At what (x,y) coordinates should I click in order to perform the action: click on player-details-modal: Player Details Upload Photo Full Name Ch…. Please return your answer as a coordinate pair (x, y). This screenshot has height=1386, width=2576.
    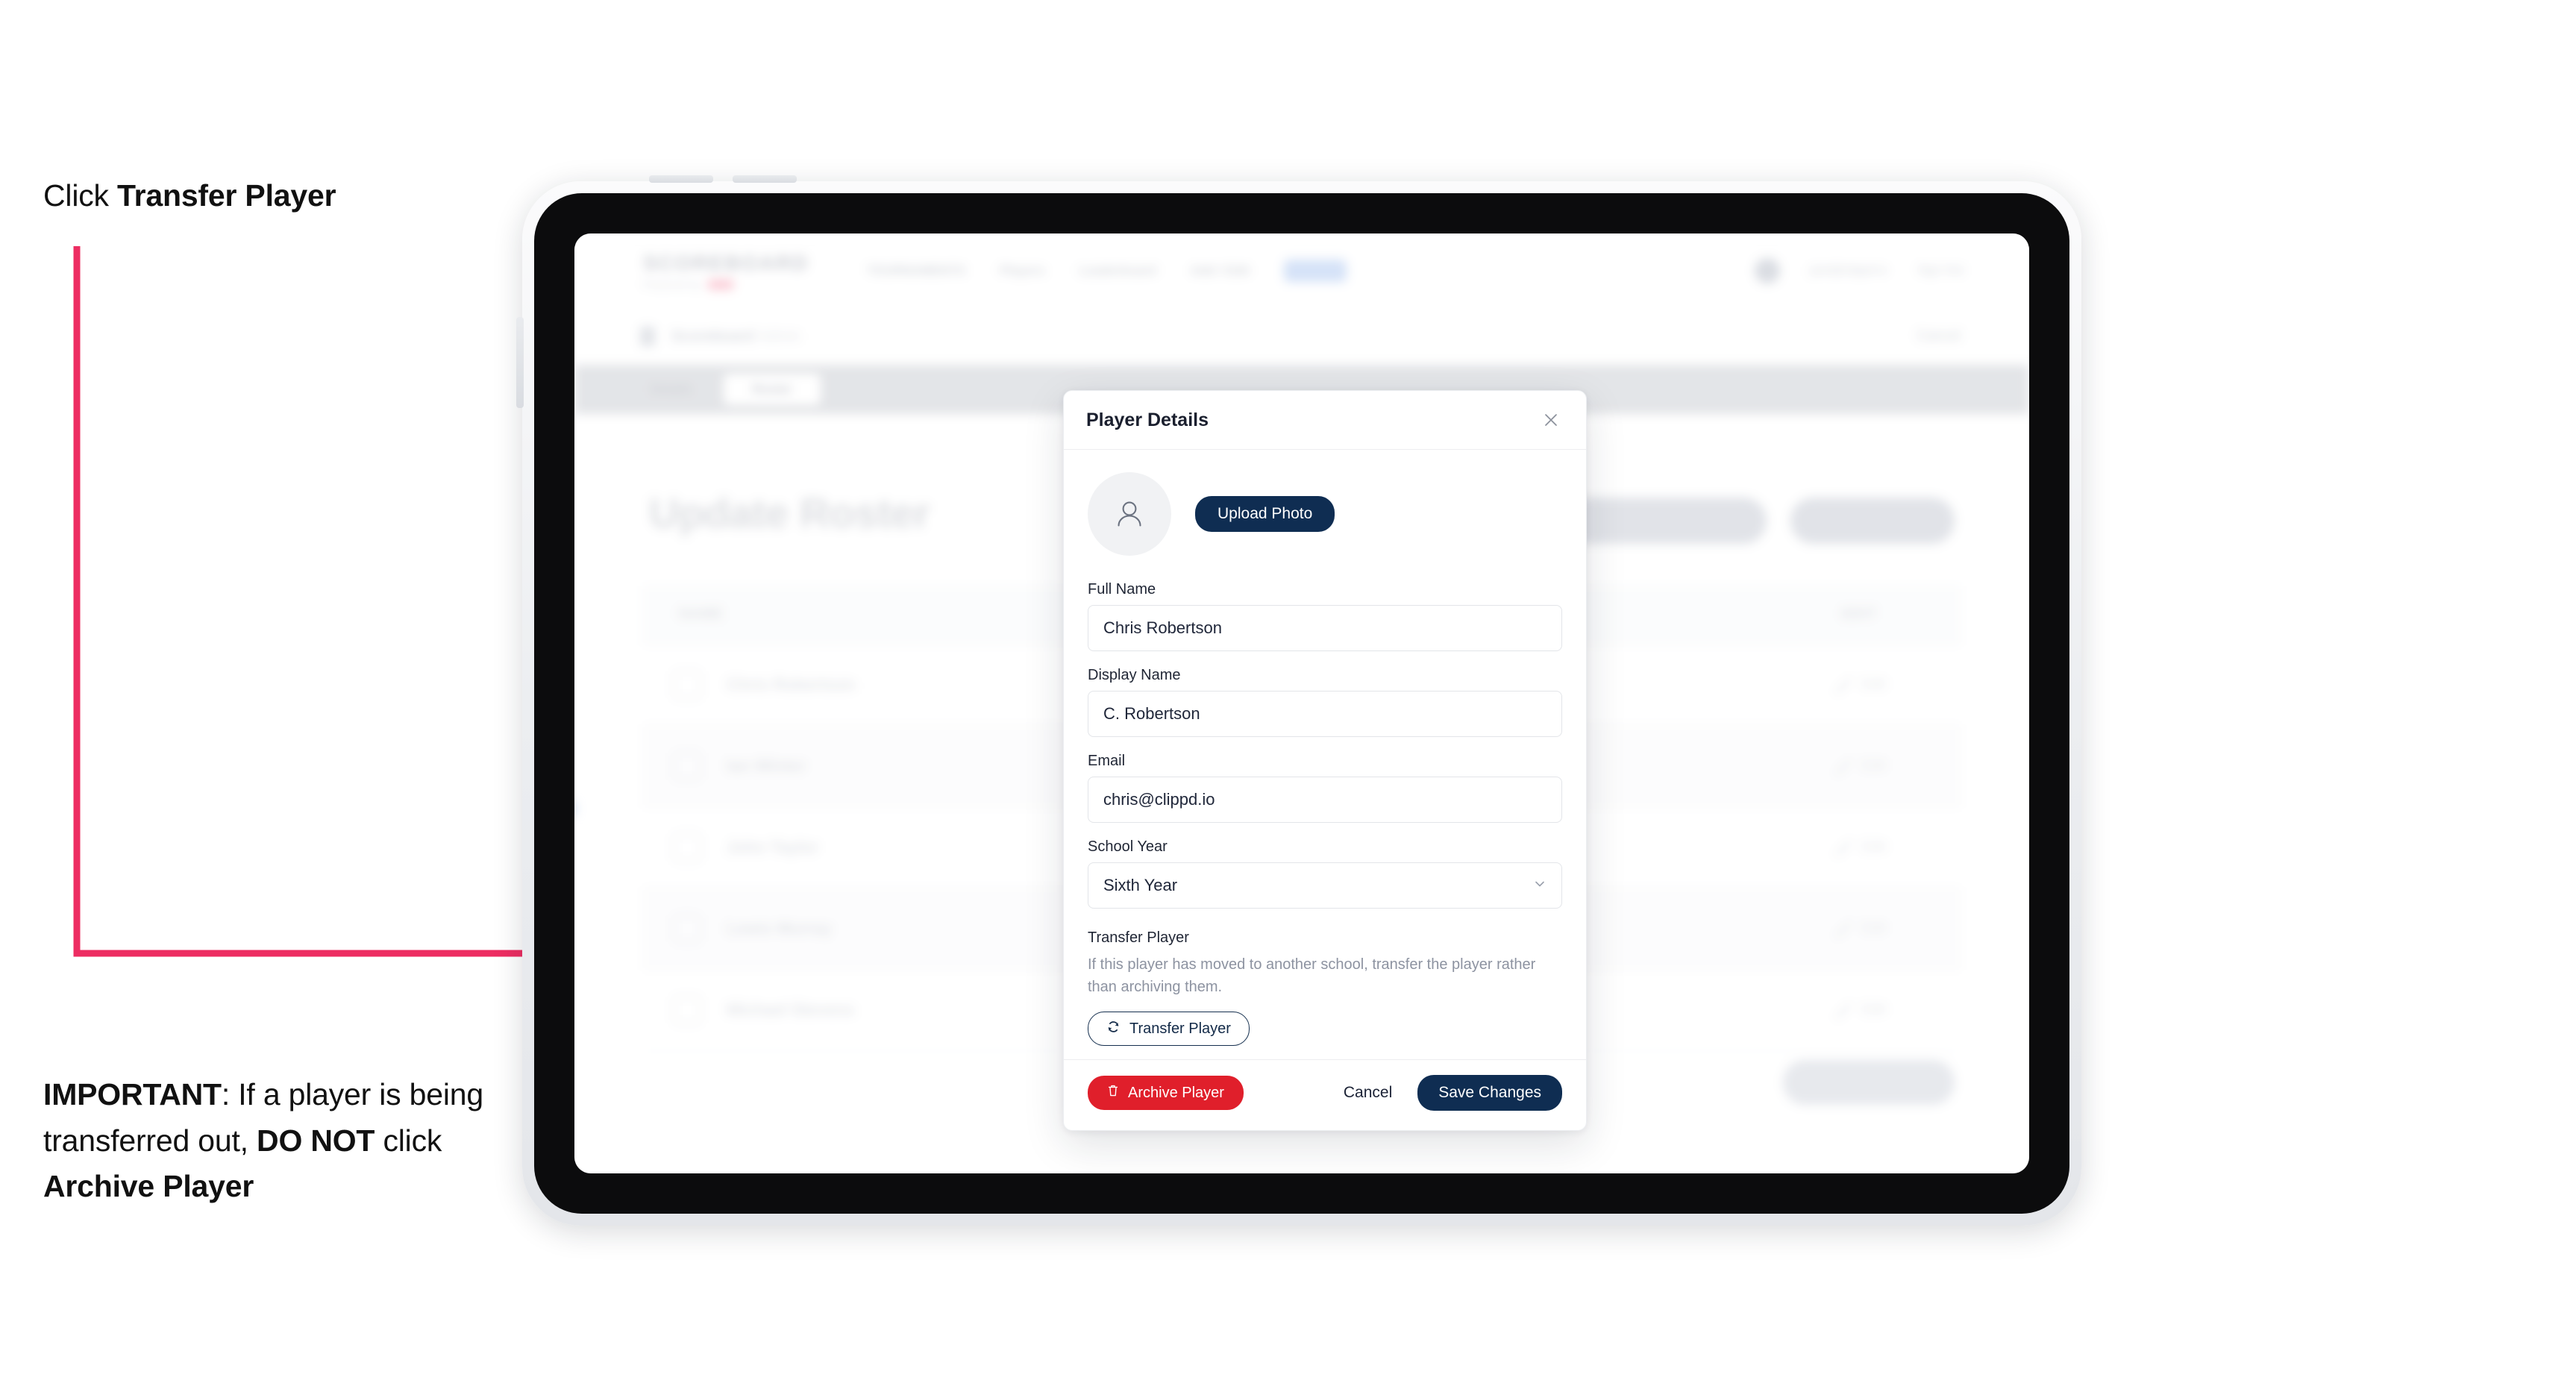
    Looking at the image, I should click on (1325, 761).